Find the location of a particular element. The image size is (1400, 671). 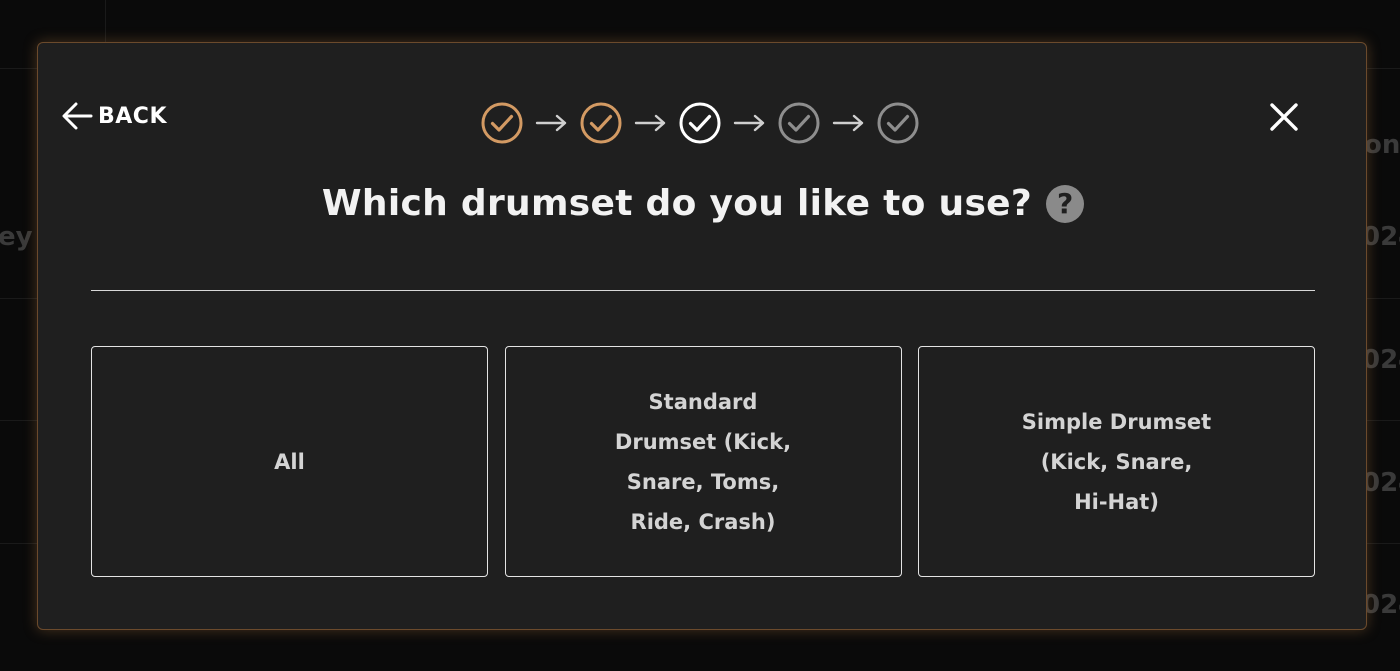

option-simple-drumset: Simple Drumset (Kick, Snare, Hi-Hat) is located at coordinates (1116, 461).